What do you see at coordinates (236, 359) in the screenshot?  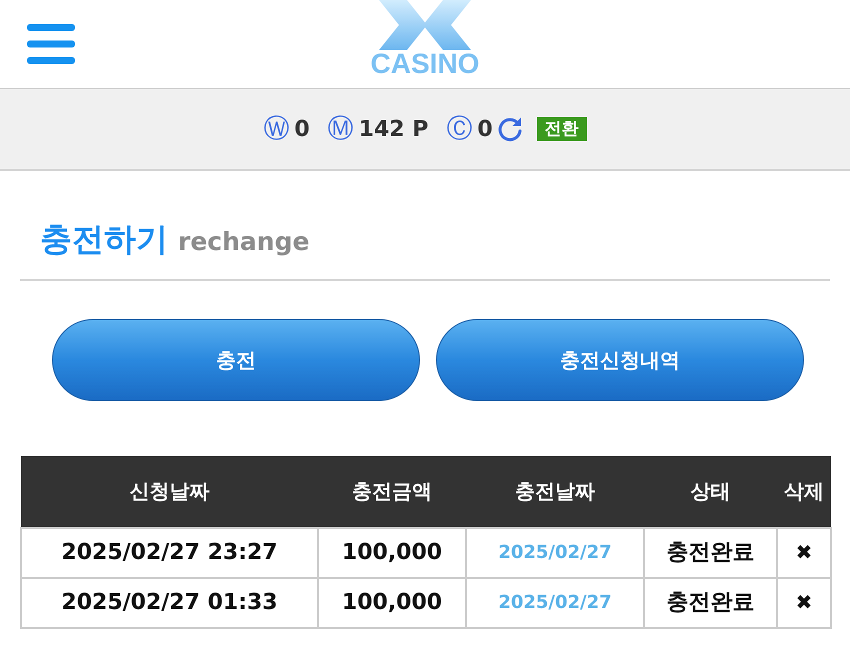 I see `action-button: 충전` at bounding box center [236, 359].